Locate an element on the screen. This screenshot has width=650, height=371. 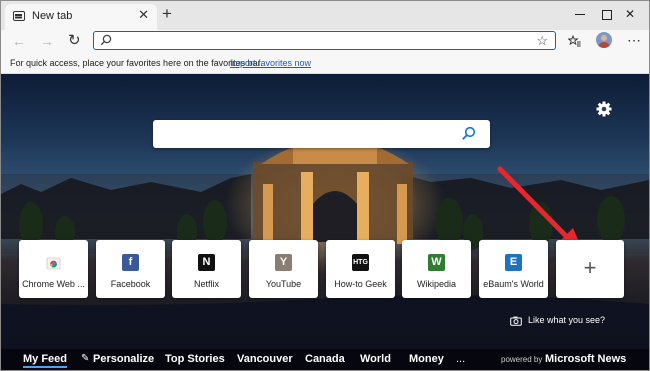
quick-link-how-to-geek: HTG How-to Geek is located at coordinates (360, 269).